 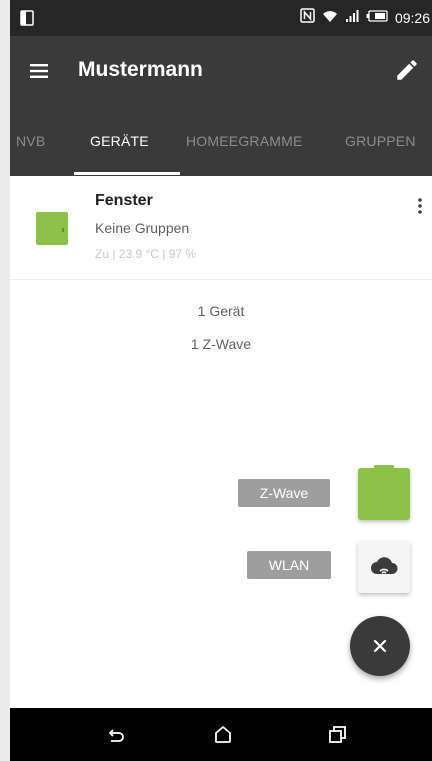 I want to click on wifi-icon, so click(x=330, y=18).